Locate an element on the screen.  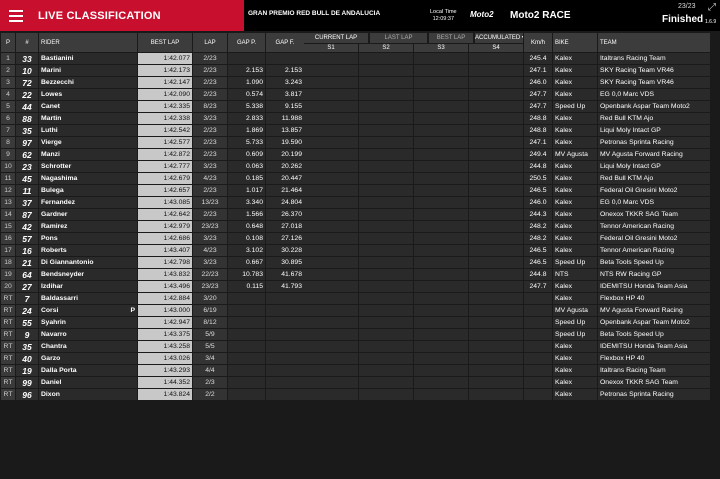
best-lap-button: BEST LAP is located at coordinates (451, 38).